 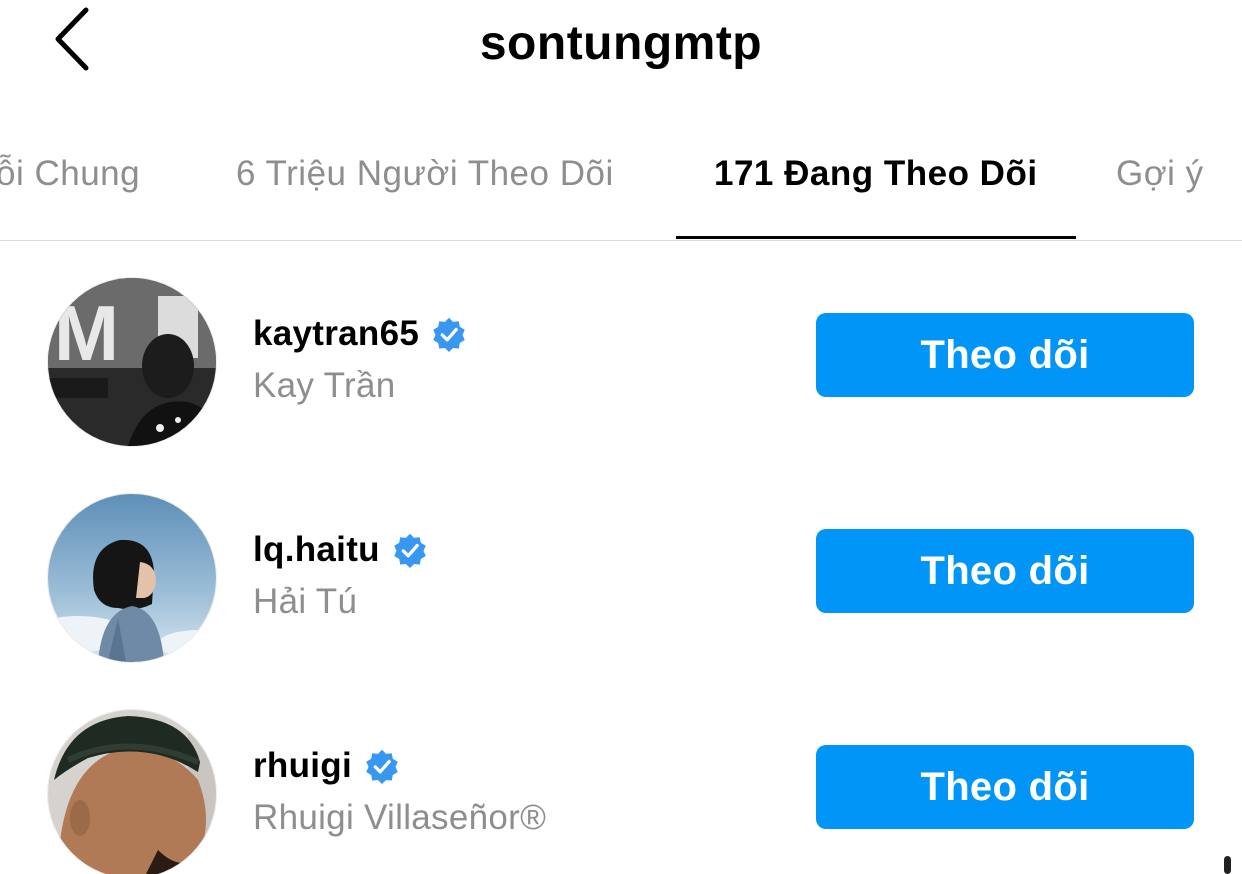 I want to click on username-row: lq.haitu, so click(x=340, y=550).